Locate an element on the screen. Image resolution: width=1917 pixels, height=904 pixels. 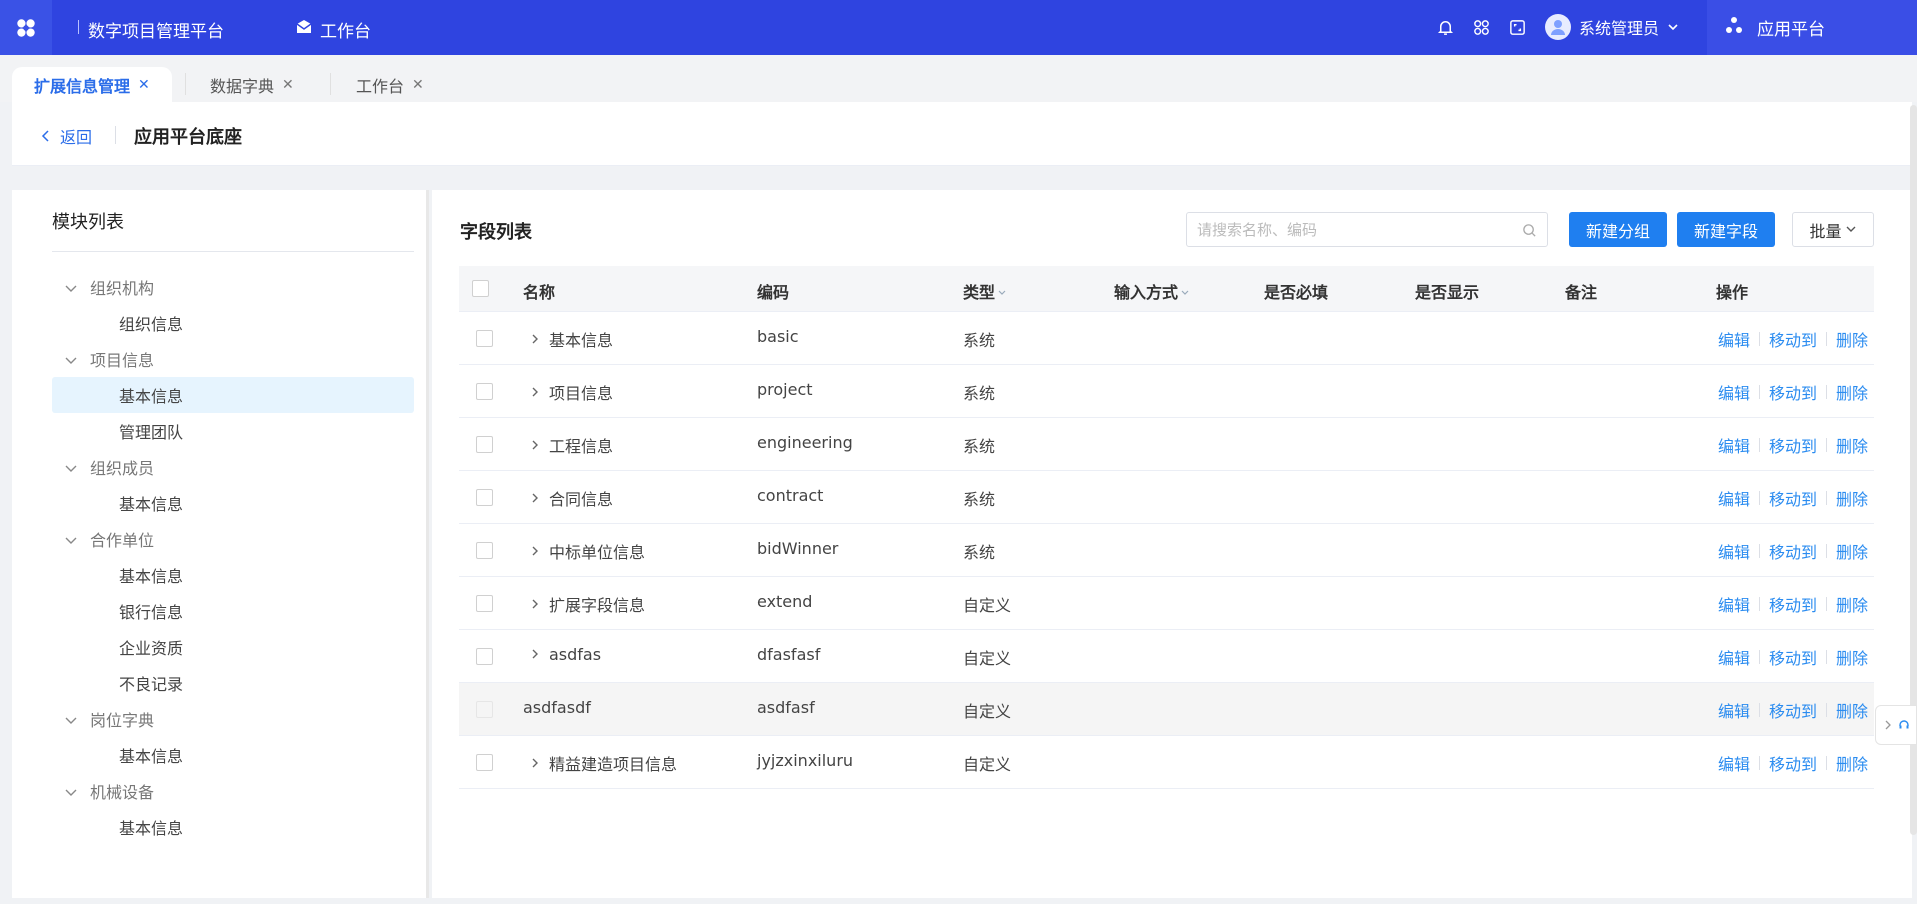
tree-group-equipment: 机械设备 is located at coordinates (233, 791).